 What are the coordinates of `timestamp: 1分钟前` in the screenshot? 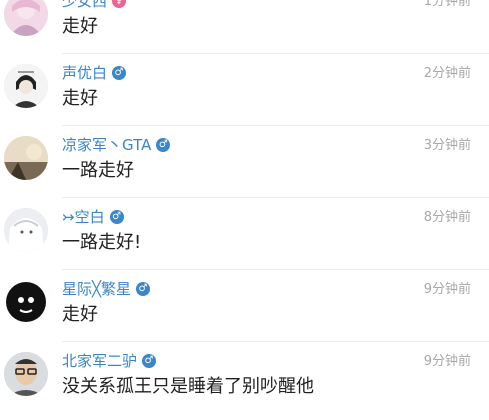 It's located at (447, 4).